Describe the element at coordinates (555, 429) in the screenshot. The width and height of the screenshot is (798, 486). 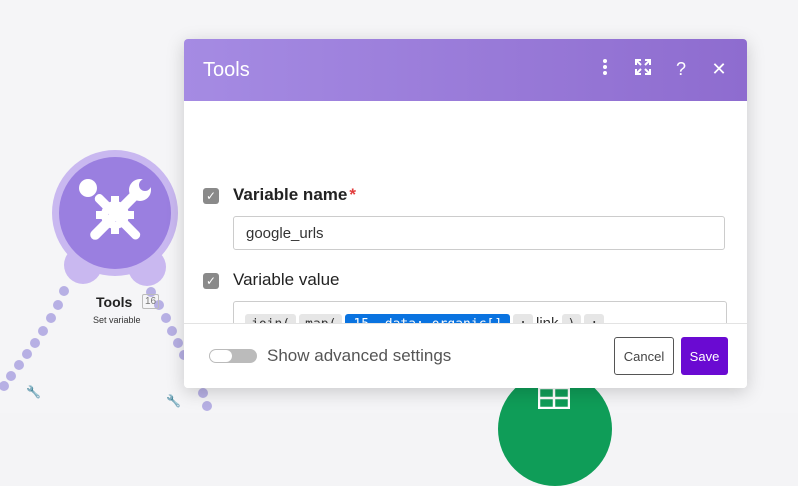
I see `google-sheets-node` at that location.